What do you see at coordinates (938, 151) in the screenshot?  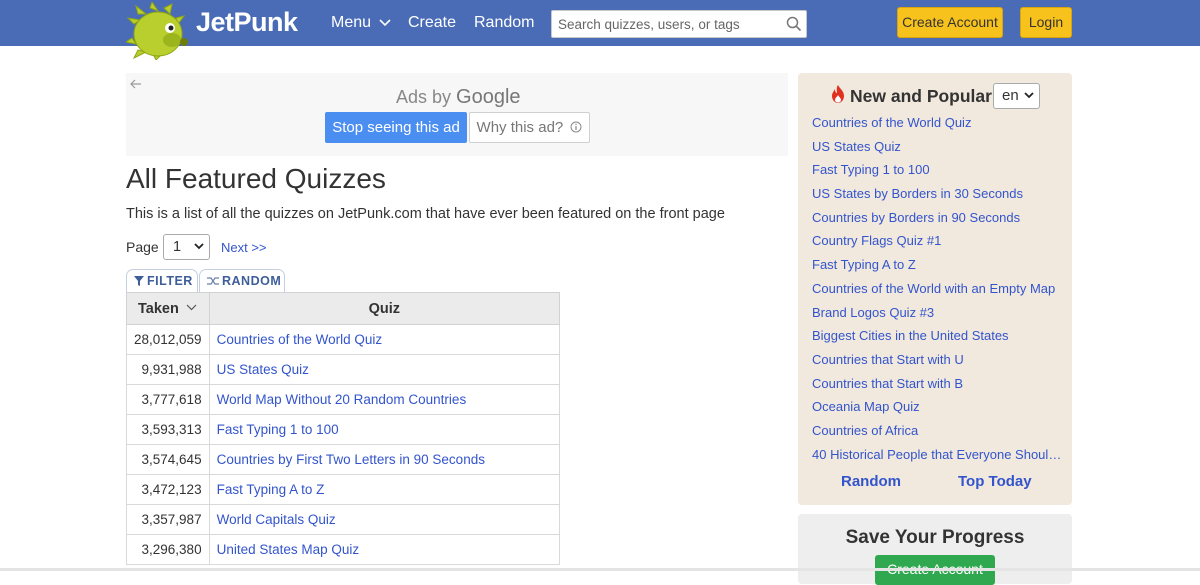 I see `list-item: US States Quiz` at bounding box center [938, 151].